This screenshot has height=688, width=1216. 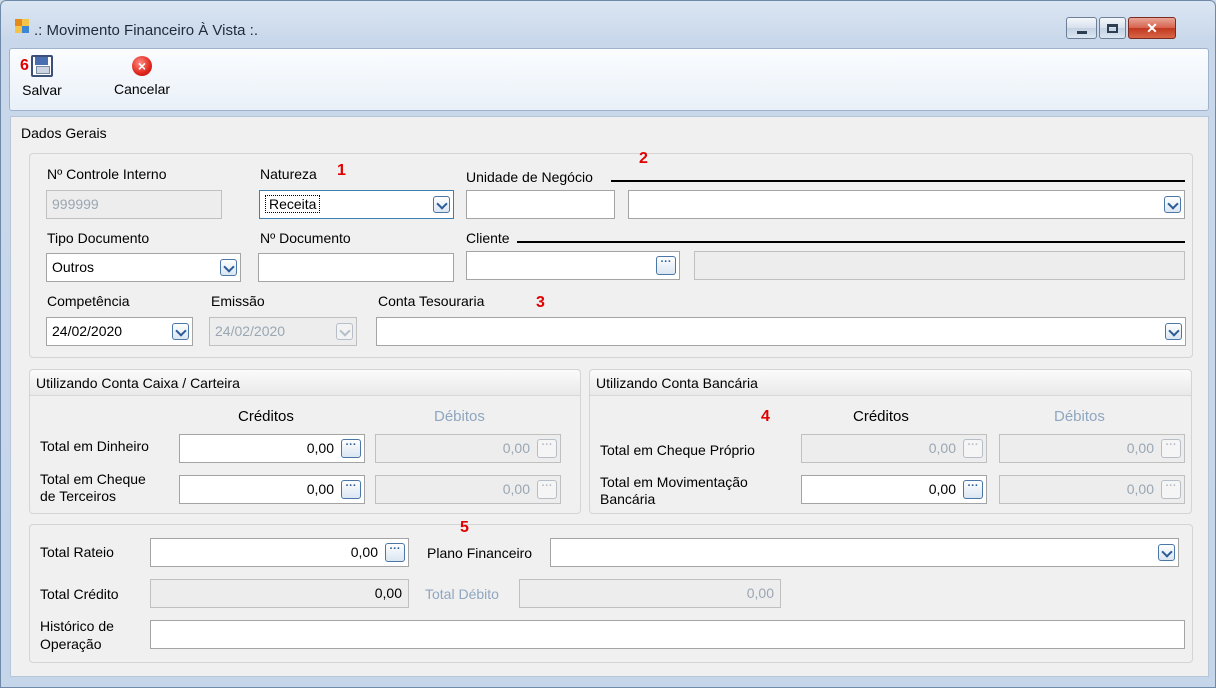 What do you see at coordinates (667, 634) in the screenshot?
I see `historico-operacao-field` at bounding box center [667, 634].